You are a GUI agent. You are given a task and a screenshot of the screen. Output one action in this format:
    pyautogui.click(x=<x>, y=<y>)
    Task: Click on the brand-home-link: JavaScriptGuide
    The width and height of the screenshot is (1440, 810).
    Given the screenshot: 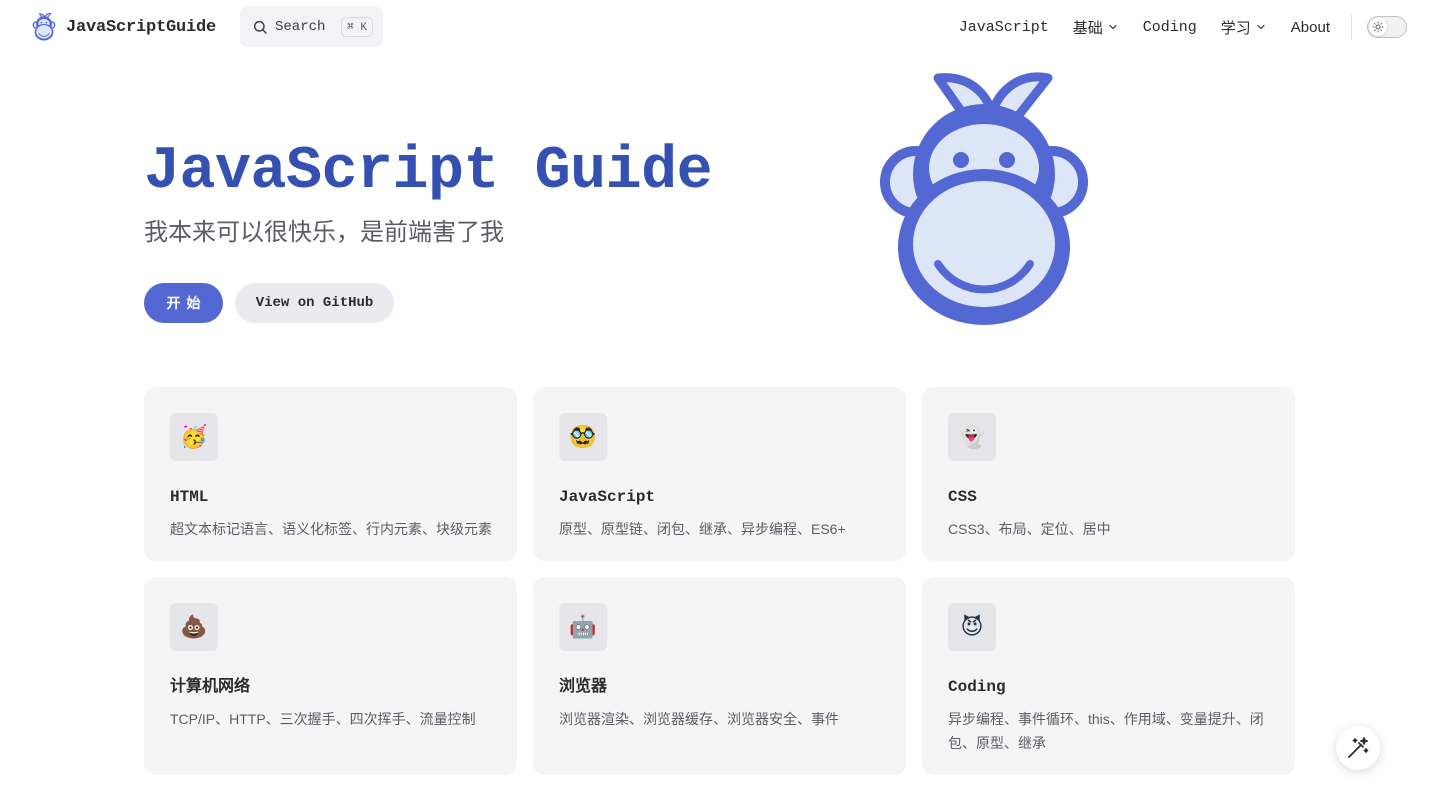 What is the action you would take?
    pyautogui.click(x=124, y=27)
    